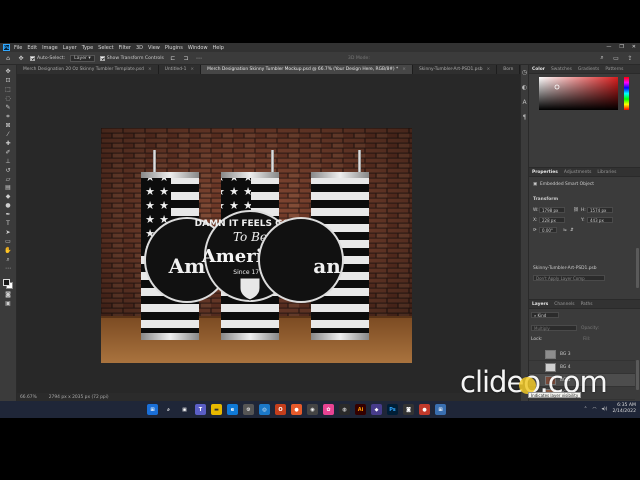  Describe the element at coordinates (8, 179) in the screenshot. I see `eraser-tool-icon: ▱` at that location.